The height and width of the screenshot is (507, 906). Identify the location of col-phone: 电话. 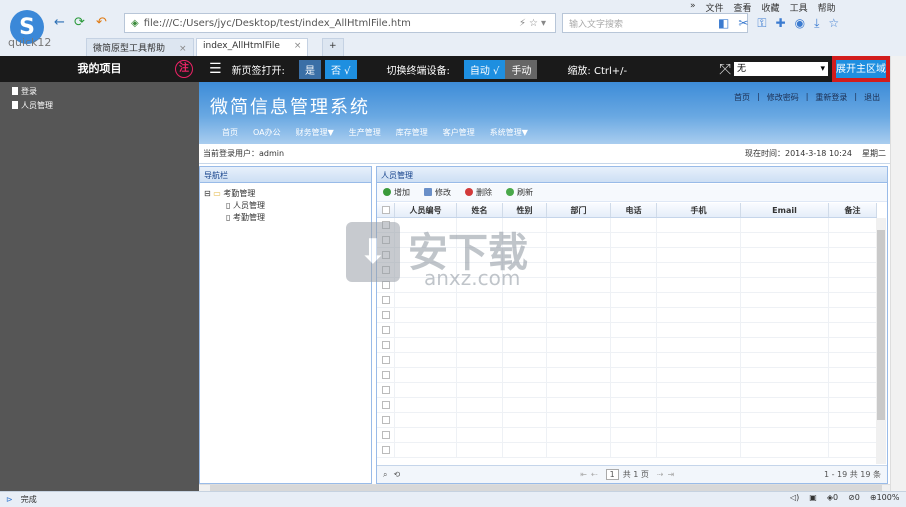
(634, 210).